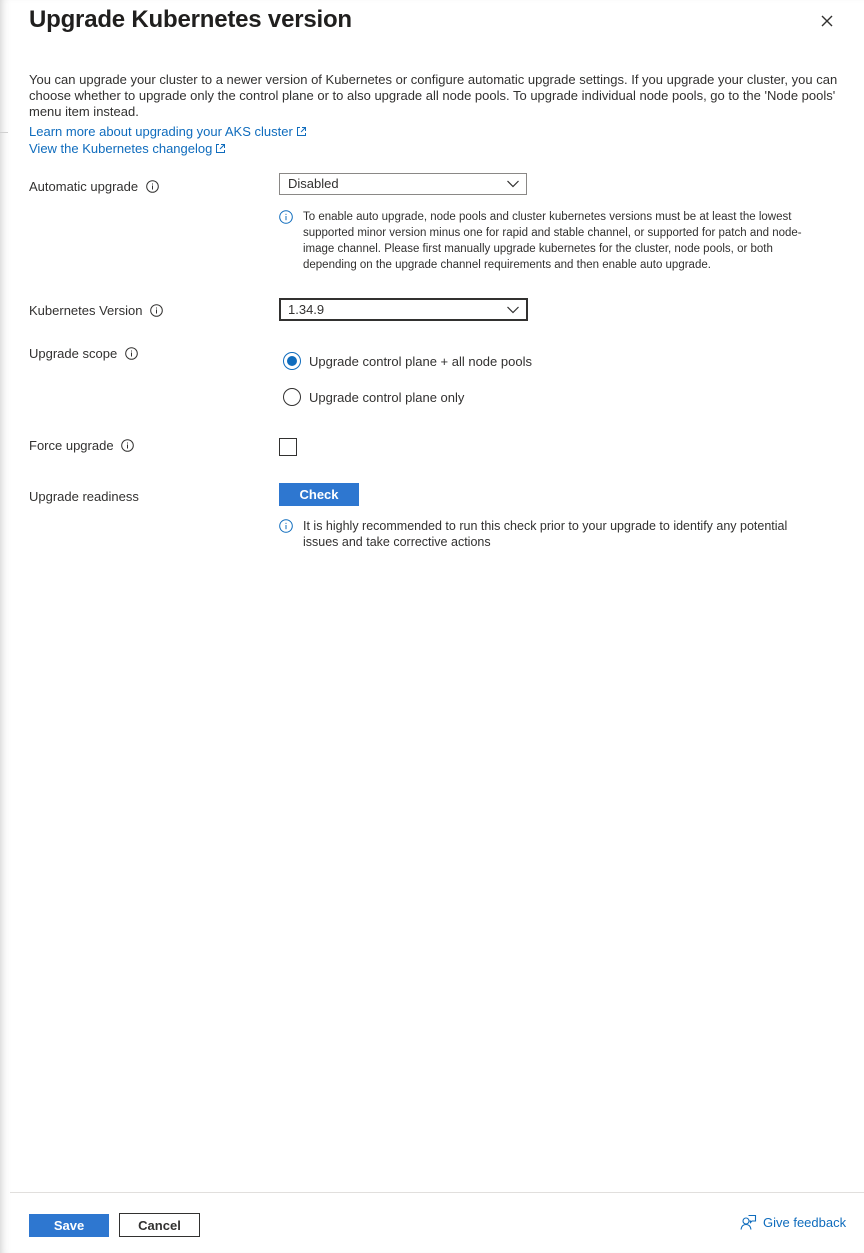 This screenshot has height=1253, width=864. I want to click on background-divider, so click(4, 132).